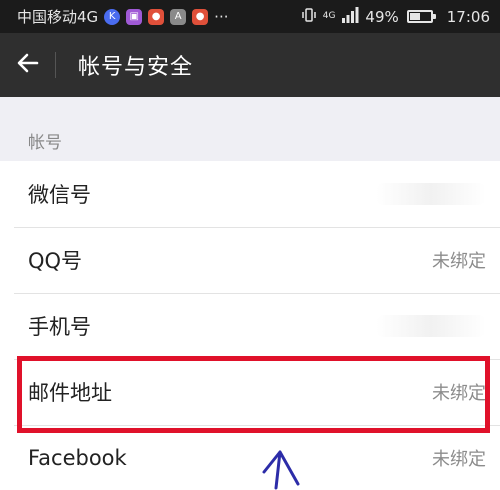 The width and height of the screenshot is (500, 490). I want to click on arrow-left-icon, so click(28, 65).